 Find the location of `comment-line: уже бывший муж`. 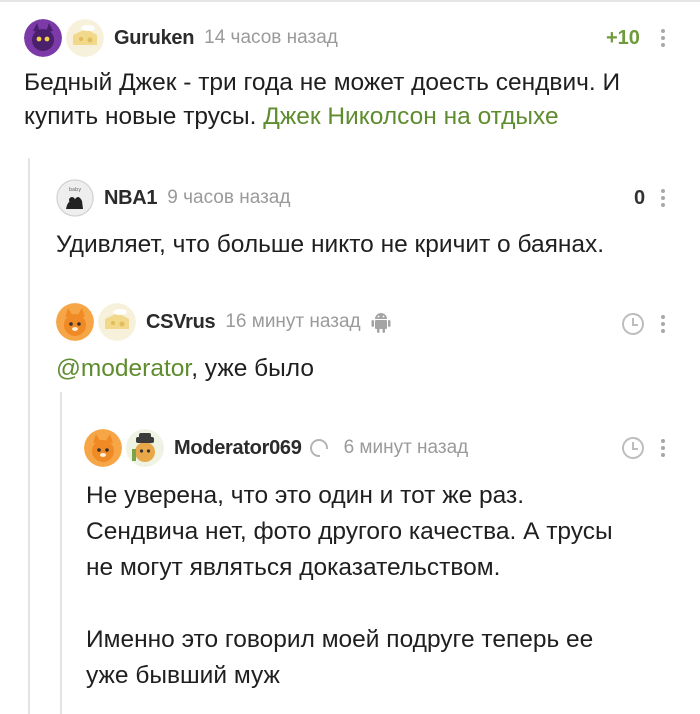

comment-line: уже бывший муж is located at coordinates (183, 675).